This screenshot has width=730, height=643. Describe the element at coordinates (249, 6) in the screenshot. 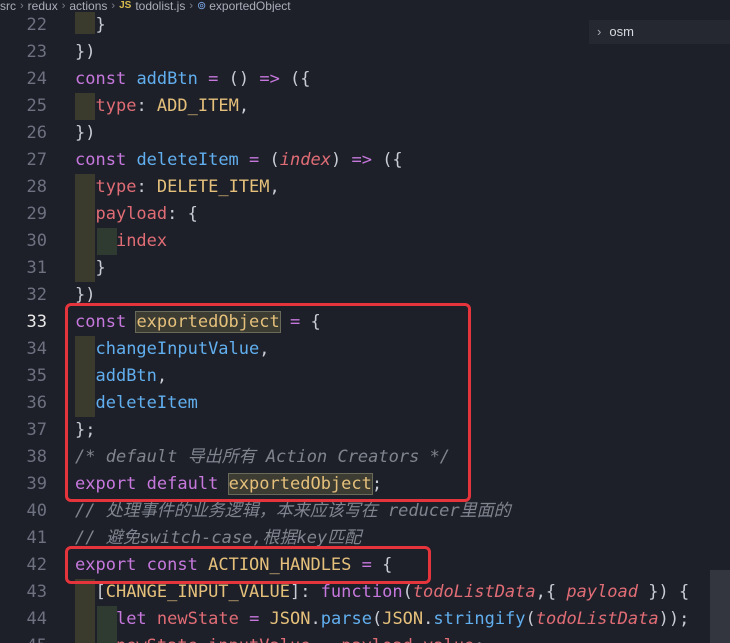

I see `breadcrumb-symbol: exportedObject` at that location.